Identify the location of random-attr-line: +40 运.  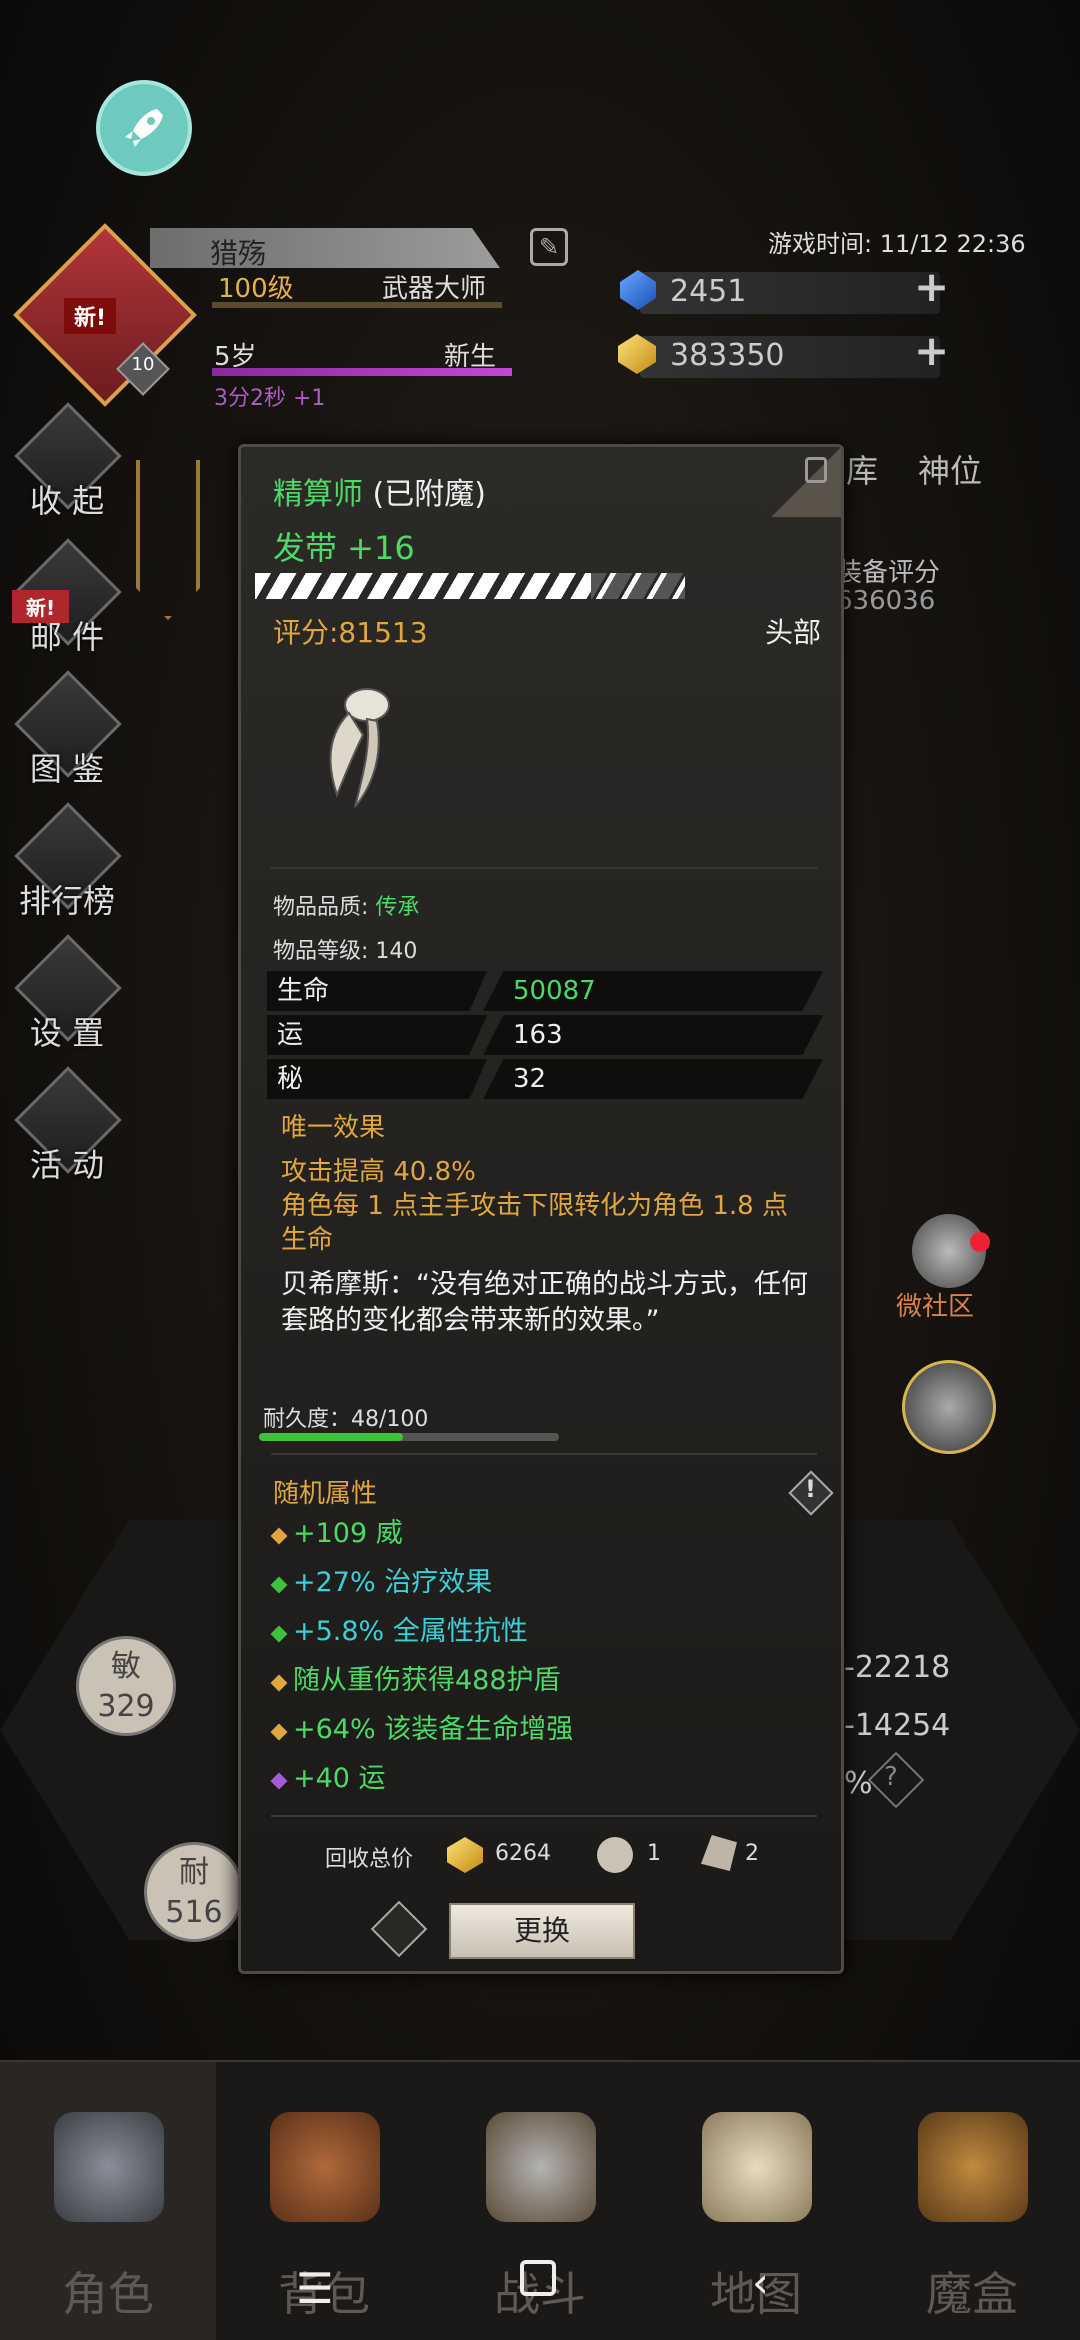
(328, 1775).